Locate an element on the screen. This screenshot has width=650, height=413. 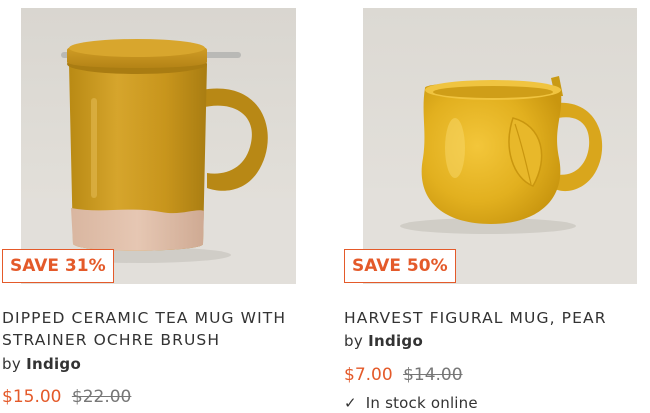
stock-status: ✓ In stock online is located at coordinates (411, 403).